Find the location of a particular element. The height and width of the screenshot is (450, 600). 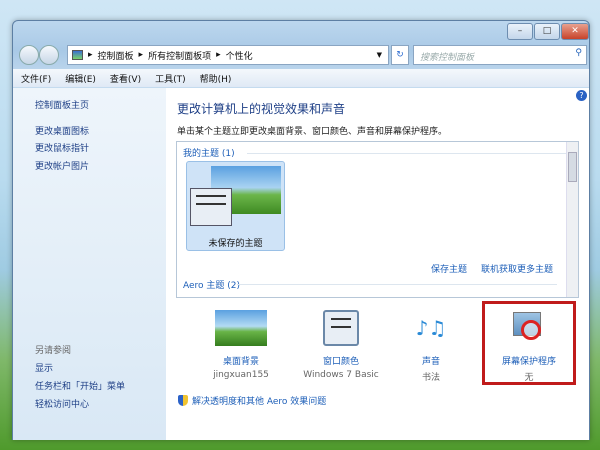

window-color-icon is located at coordinates (341, 328).